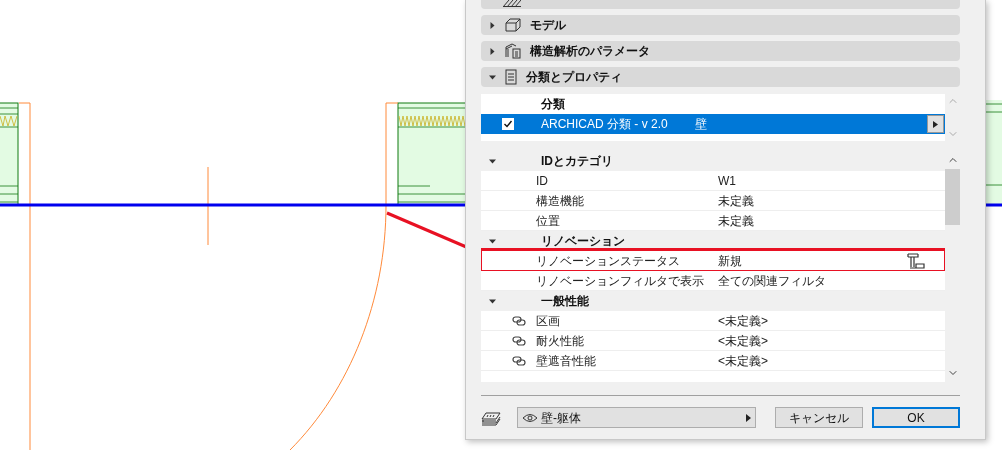 The width and height of the screenshot is (1002, 450). I want to click on classification-system: ARCHICAD 分類 - v 2.0, so click(605, 124).